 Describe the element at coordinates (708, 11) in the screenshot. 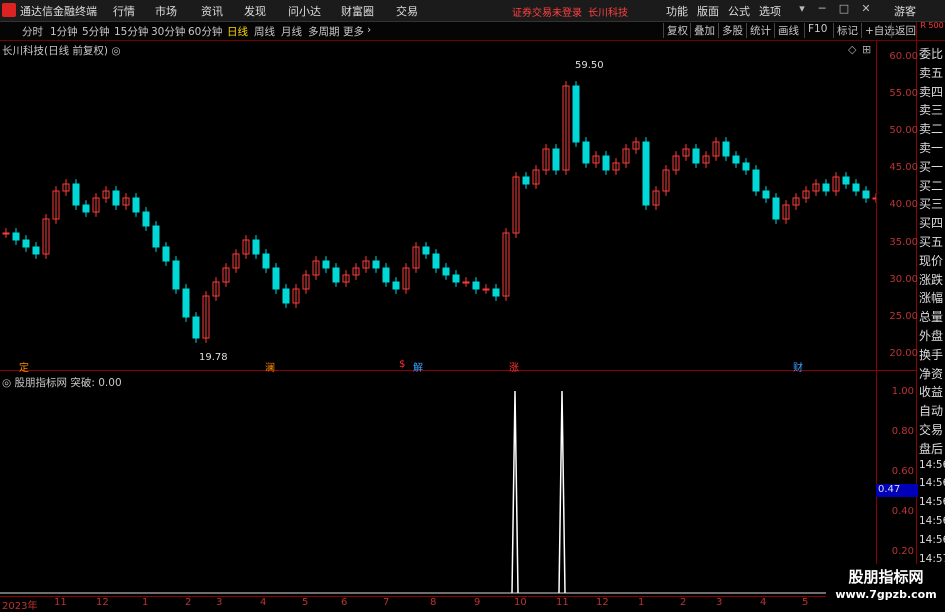

I see `menu-item-layout: 版面` at that location.